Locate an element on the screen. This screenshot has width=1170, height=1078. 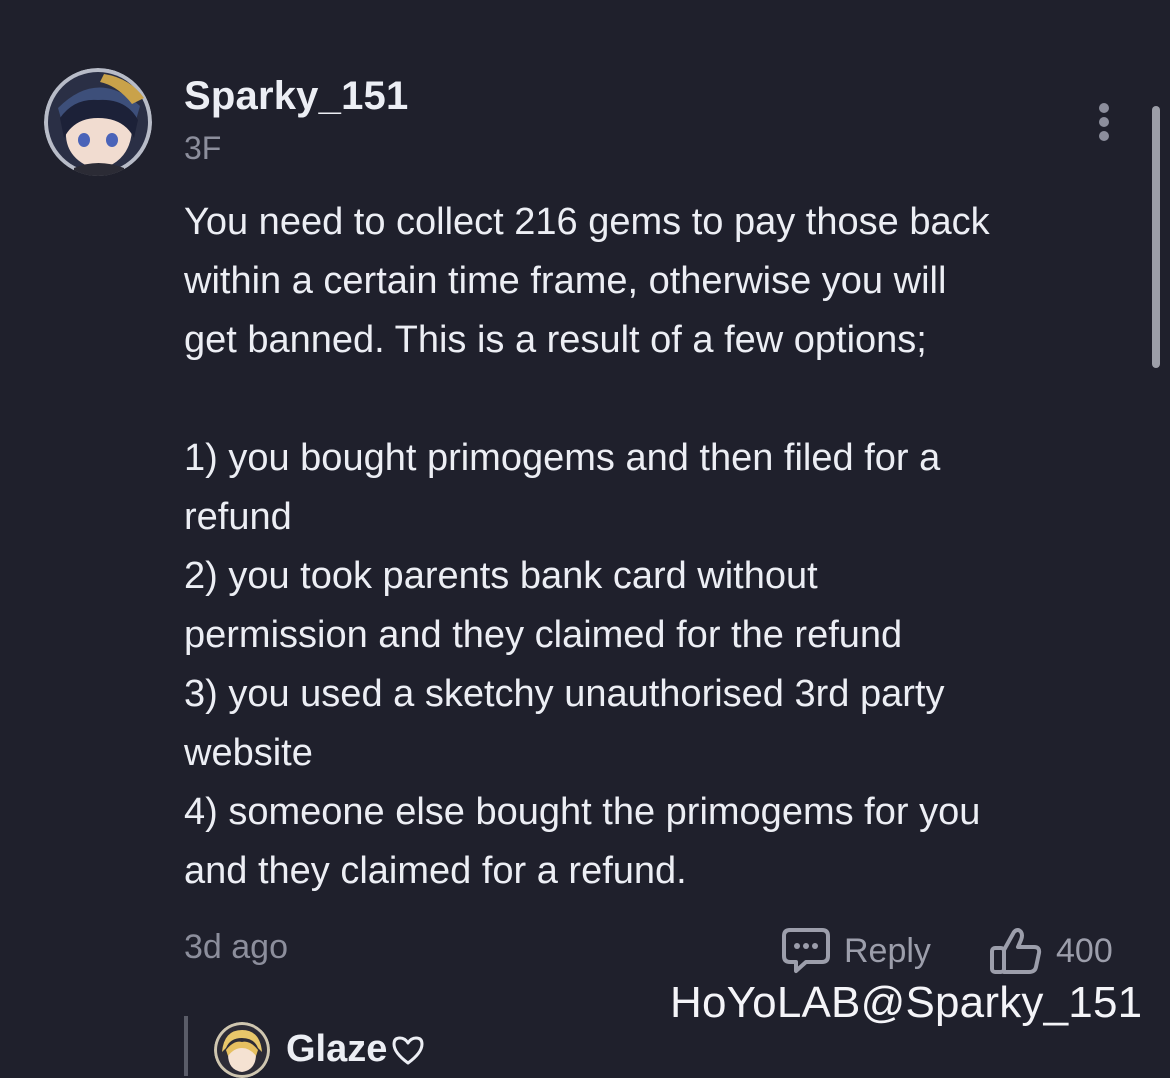
more-options-button is located at coordinates (1104, 122).